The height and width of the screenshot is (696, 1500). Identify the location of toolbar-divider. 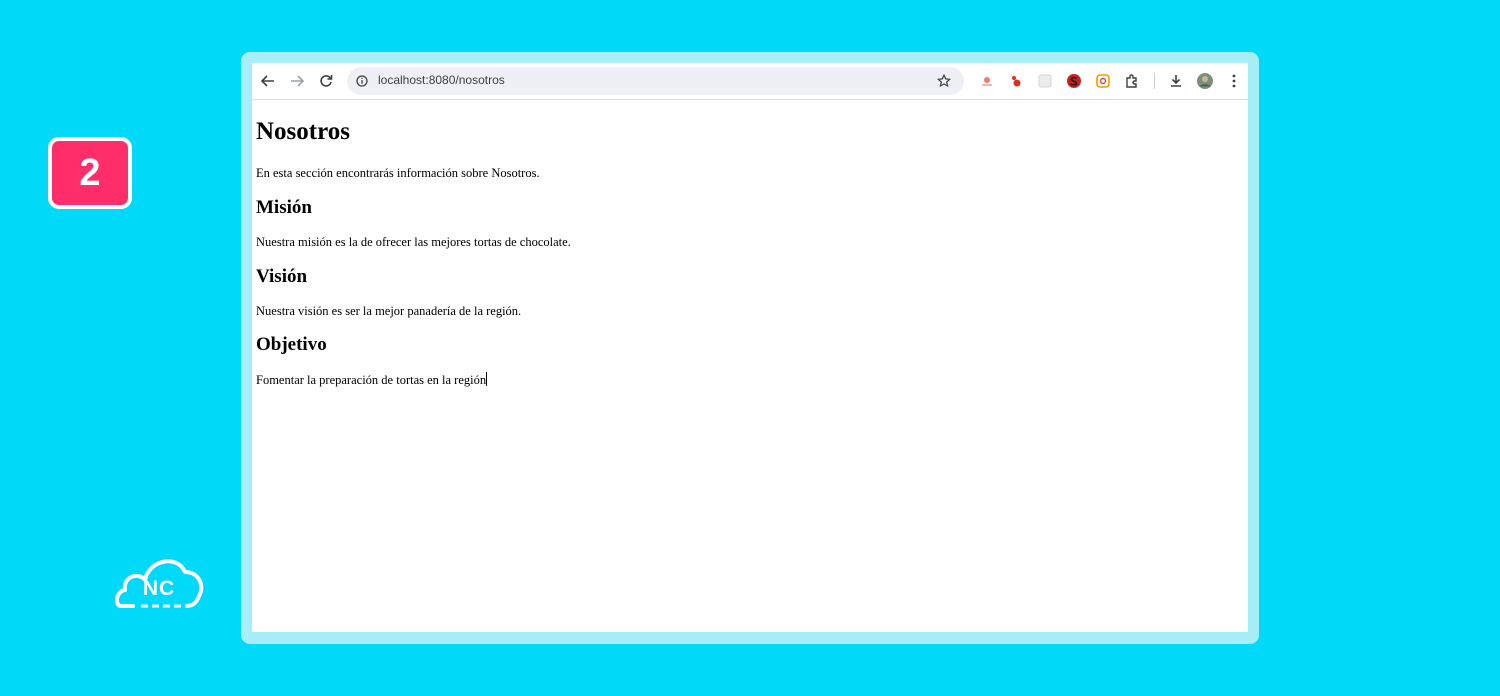
(1154, 81).